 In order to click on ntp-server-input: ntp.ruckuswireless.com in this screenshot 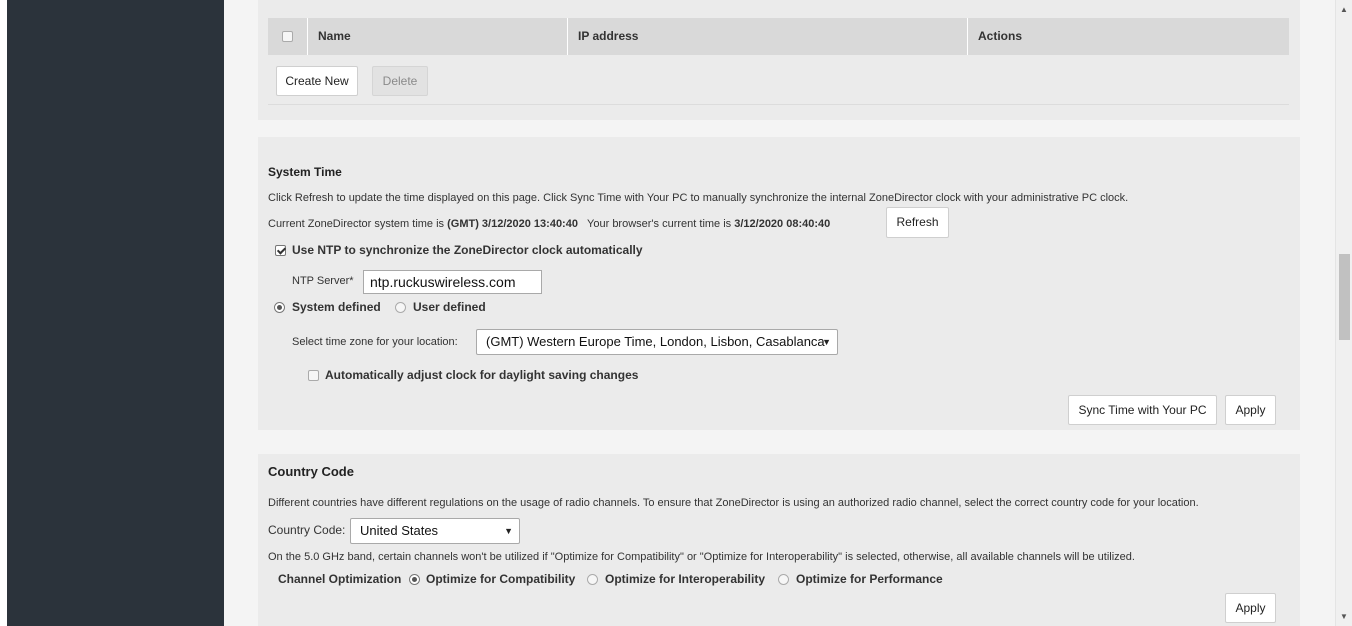, I will do `click(452, 282)`.